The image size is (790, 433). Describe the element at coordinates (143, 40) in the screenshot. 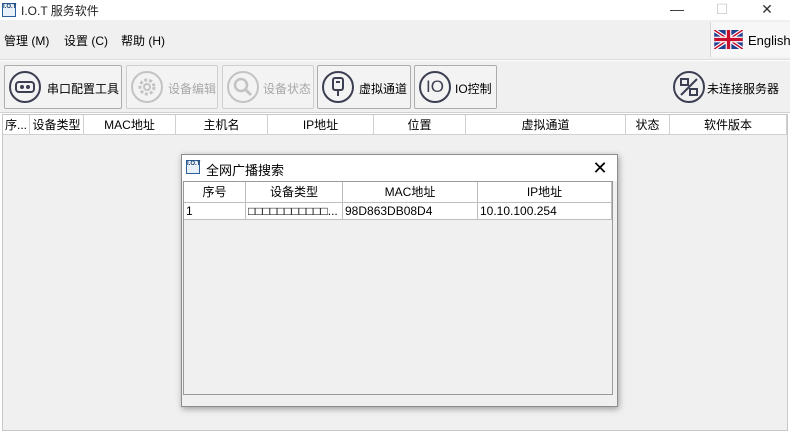

I see `menu-help: 帮助 (H)` at that location.